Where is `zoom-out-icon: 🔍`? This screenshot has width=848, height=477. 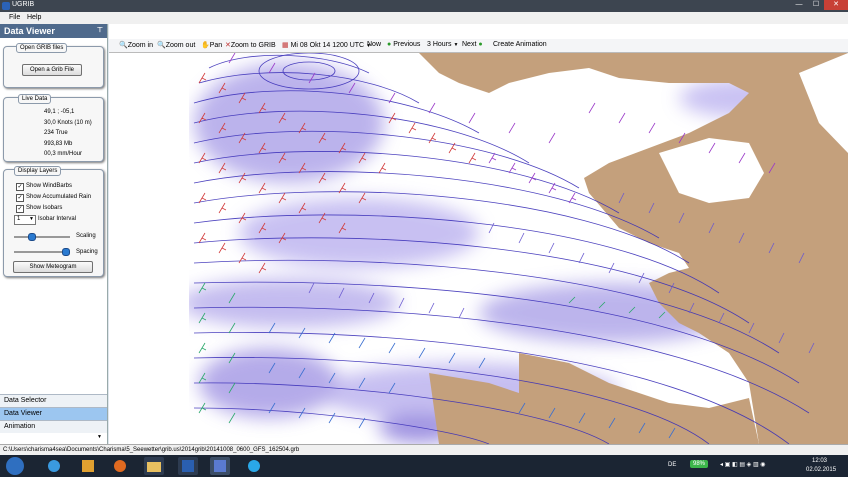
zoom-out-icon: 🔍 is located at coordinates (161, 45).